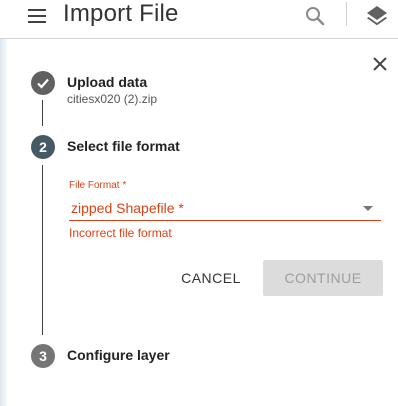 This screenshot has width=398, height=406. Describe the element at coordinates (346, 14) in the screenshot. I see `header-divider` at that location.